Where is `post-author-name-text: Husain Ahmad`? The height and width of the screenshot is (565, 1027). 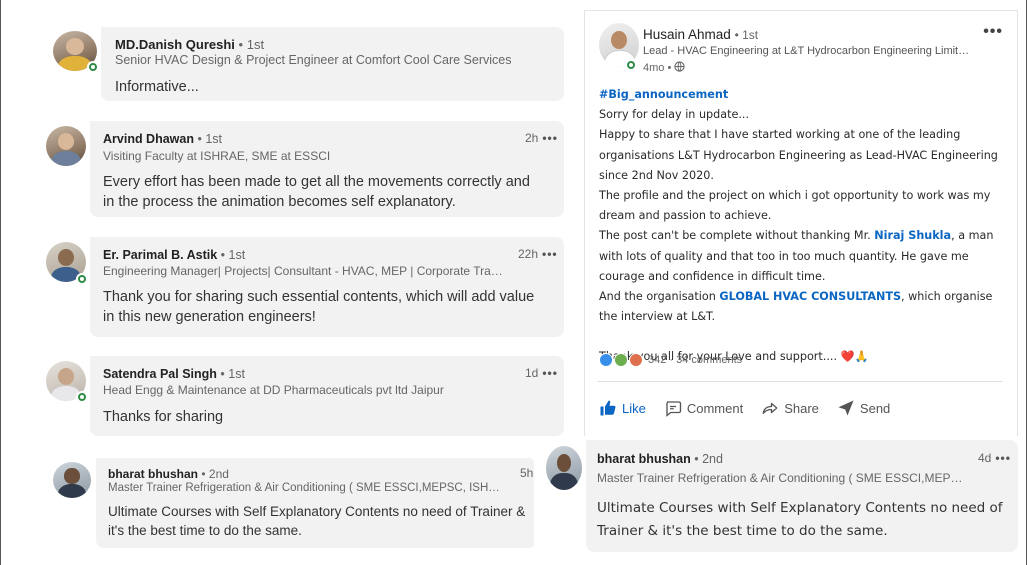 post-author-name-text: Husain Ahmad is located at coordinates (687, 34).